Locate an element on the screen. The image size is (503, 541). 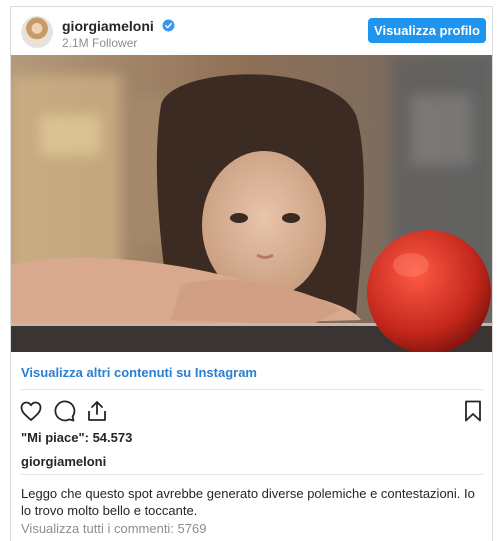
post-actions is located at coordinates (252, 411).